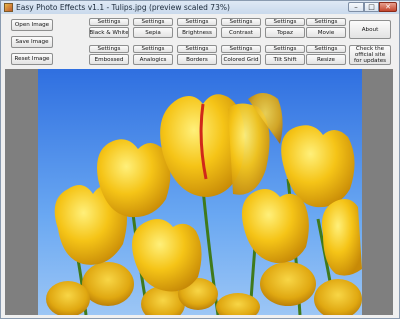  What do you see at coordinates (326, 22) in the screenshot?
I see `movie-settings-button: Settings` at bounding box center [326, 22].